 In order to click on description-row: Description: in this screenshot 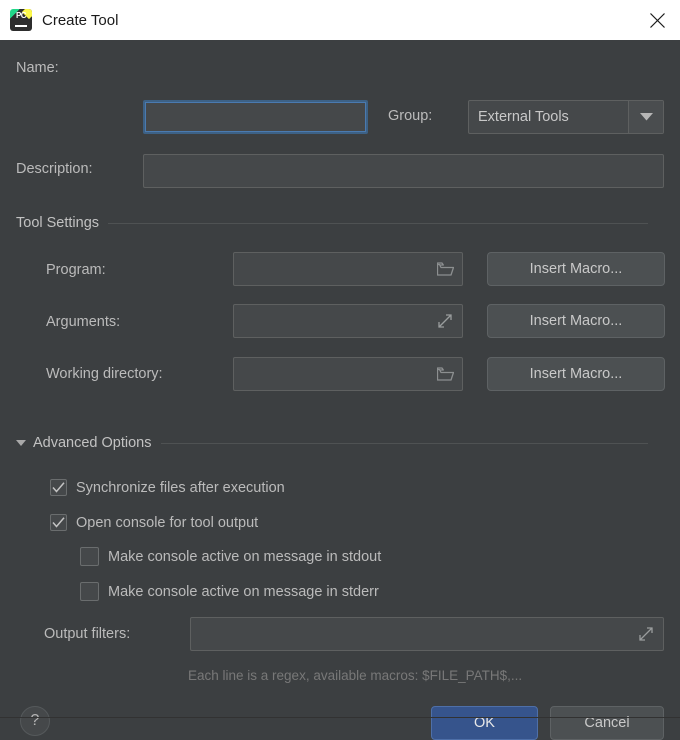, I will do `click(54, 169)`.